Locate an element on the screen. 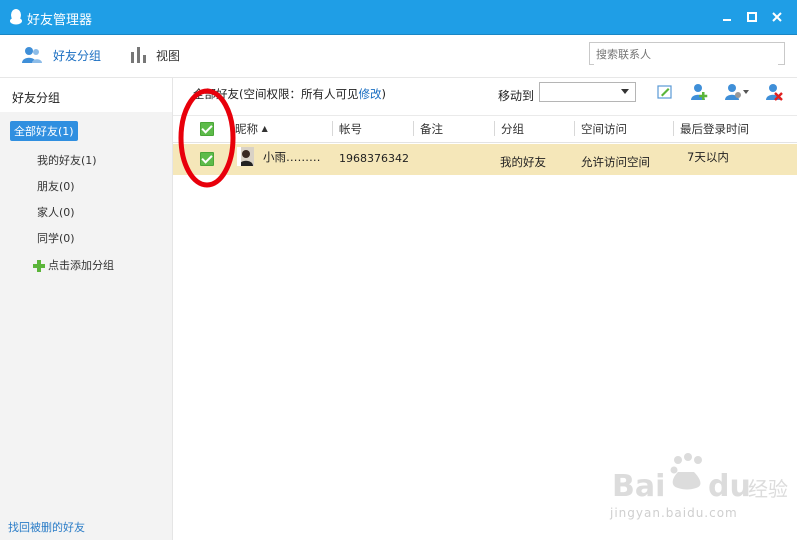 The width and height of the screenshot is (797, 540). sidebar-item-my-friends: 我的好友(1) is located at coordinates (67, 160).